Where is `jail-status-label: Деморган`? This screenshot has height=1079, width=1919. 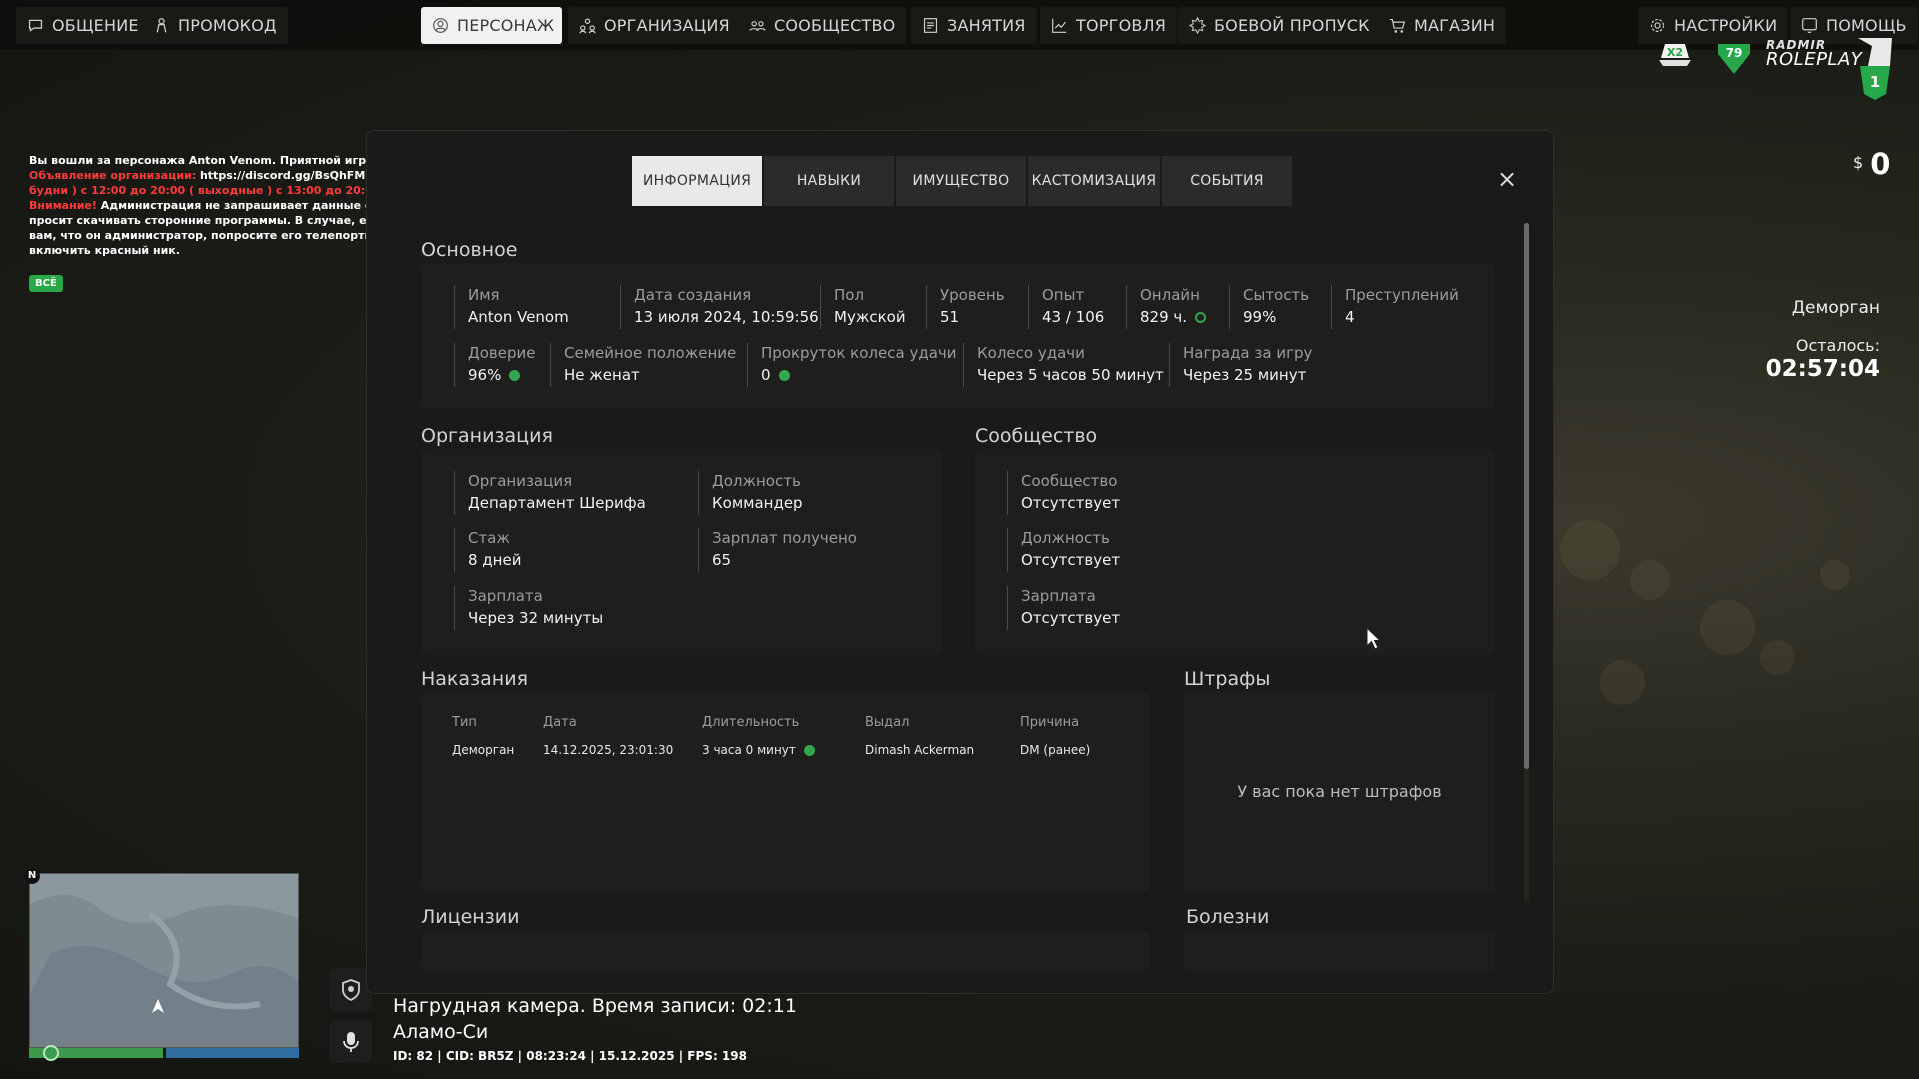 jail-status-label: Деморган is located at coordinates (1835, 308).